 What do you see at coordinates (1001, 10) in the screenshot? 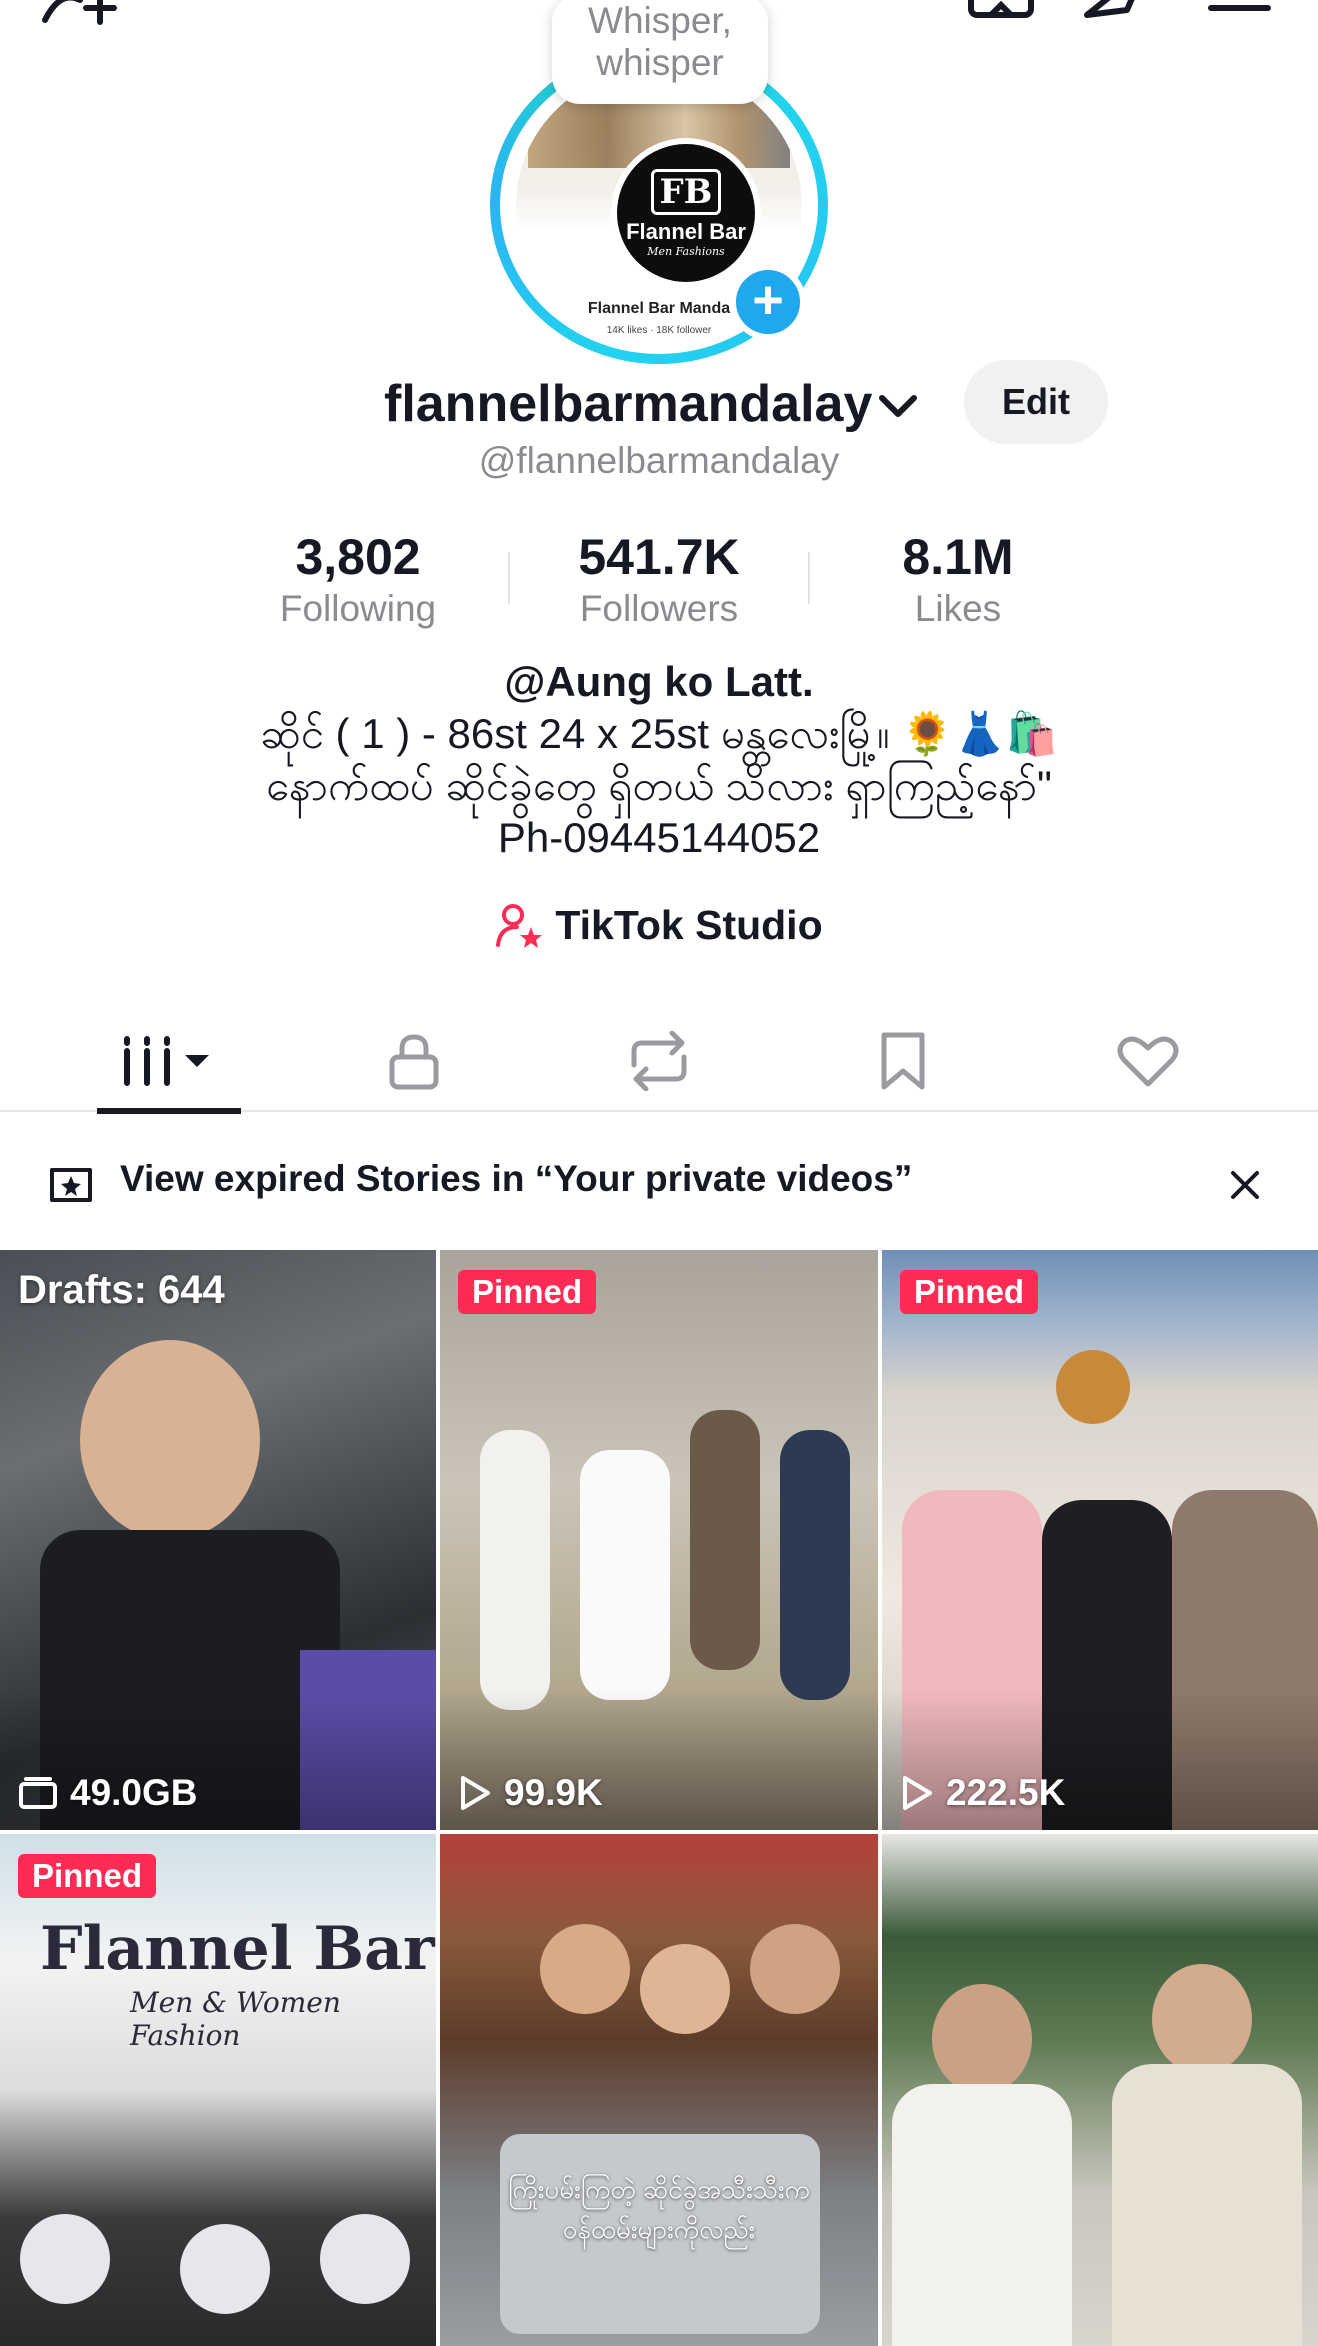
I see `qr-icon` at bounding box center [1001, 10].